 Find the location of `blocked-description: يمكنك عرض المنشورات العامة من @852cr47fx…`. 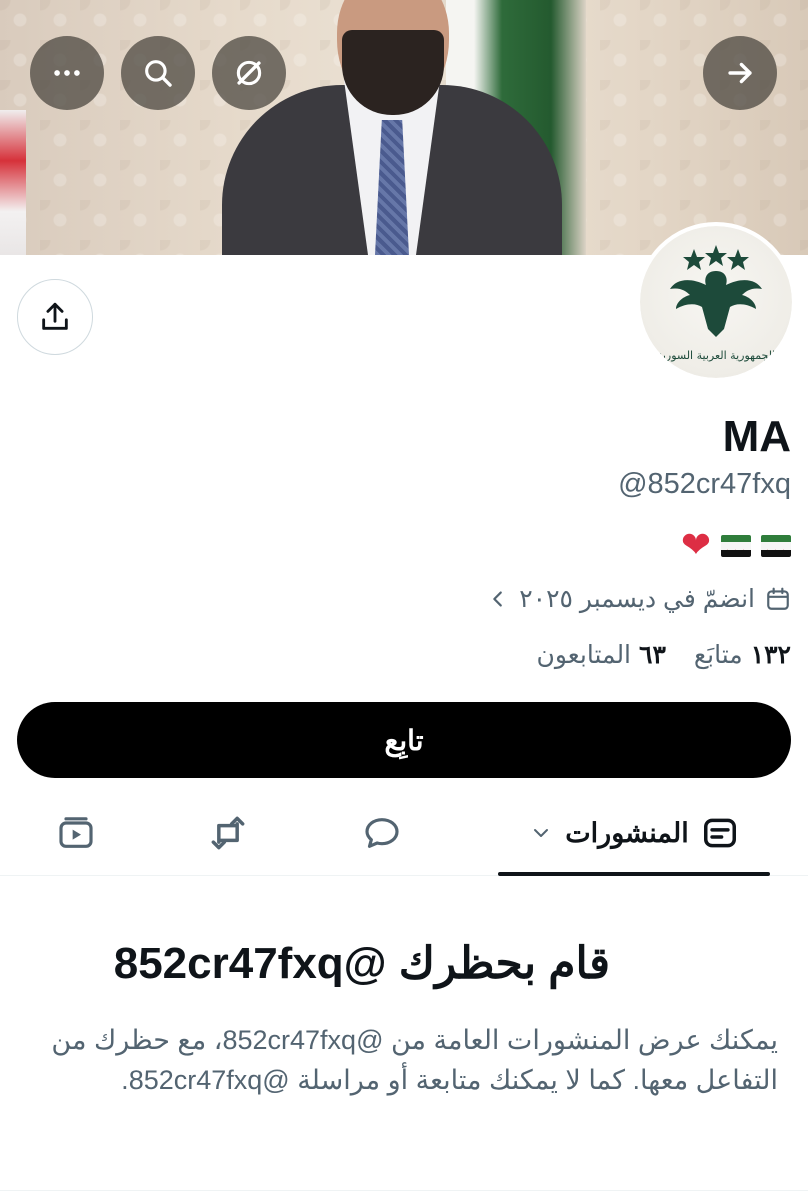

blocked-description: يمكنك عرض المنشورات العامة من @852cr47fx… is located at coordinates (414, 1060).